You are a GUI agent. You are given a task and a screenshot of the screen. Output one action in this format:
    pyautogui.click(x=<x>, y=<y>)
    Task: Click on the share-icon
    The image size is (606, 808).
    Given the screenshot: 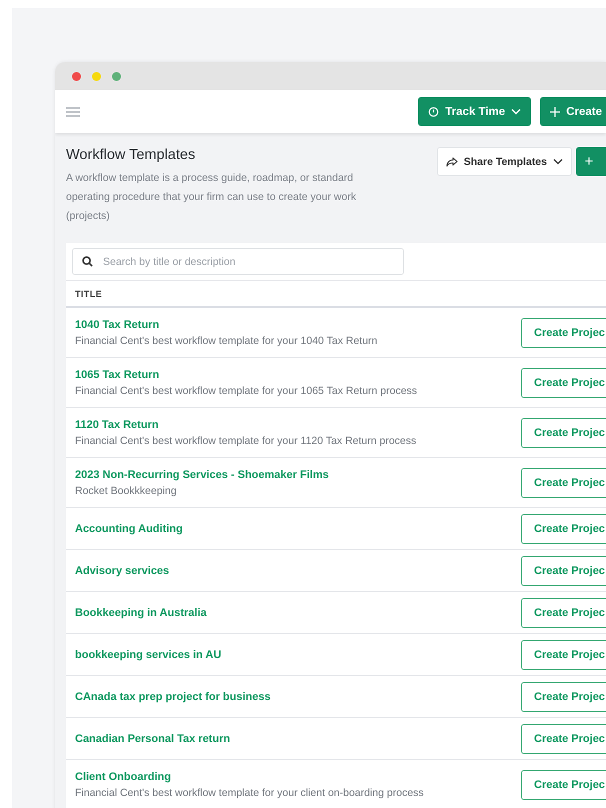 What is the action you would take?
    pyautogui.click(x=452, y=161)
    